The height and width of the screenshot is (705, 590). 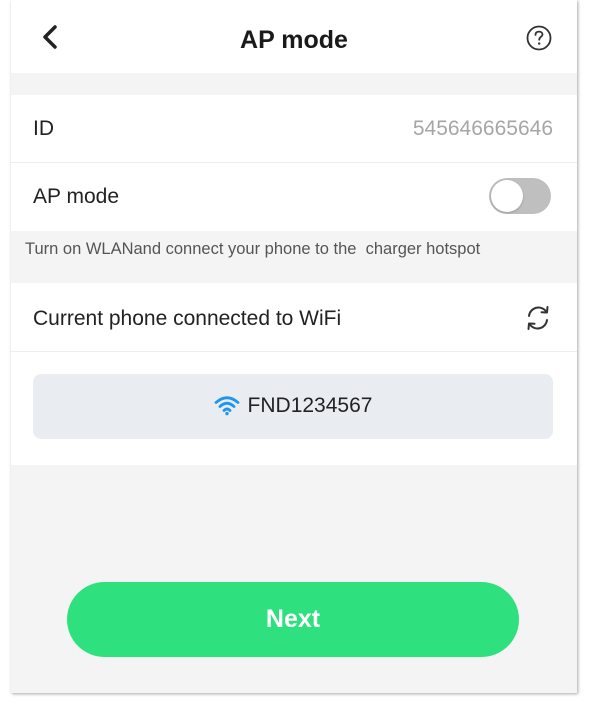 I want to click on wifi-section-label: Current phone connected to WiFi, so click(x=187, y=318).